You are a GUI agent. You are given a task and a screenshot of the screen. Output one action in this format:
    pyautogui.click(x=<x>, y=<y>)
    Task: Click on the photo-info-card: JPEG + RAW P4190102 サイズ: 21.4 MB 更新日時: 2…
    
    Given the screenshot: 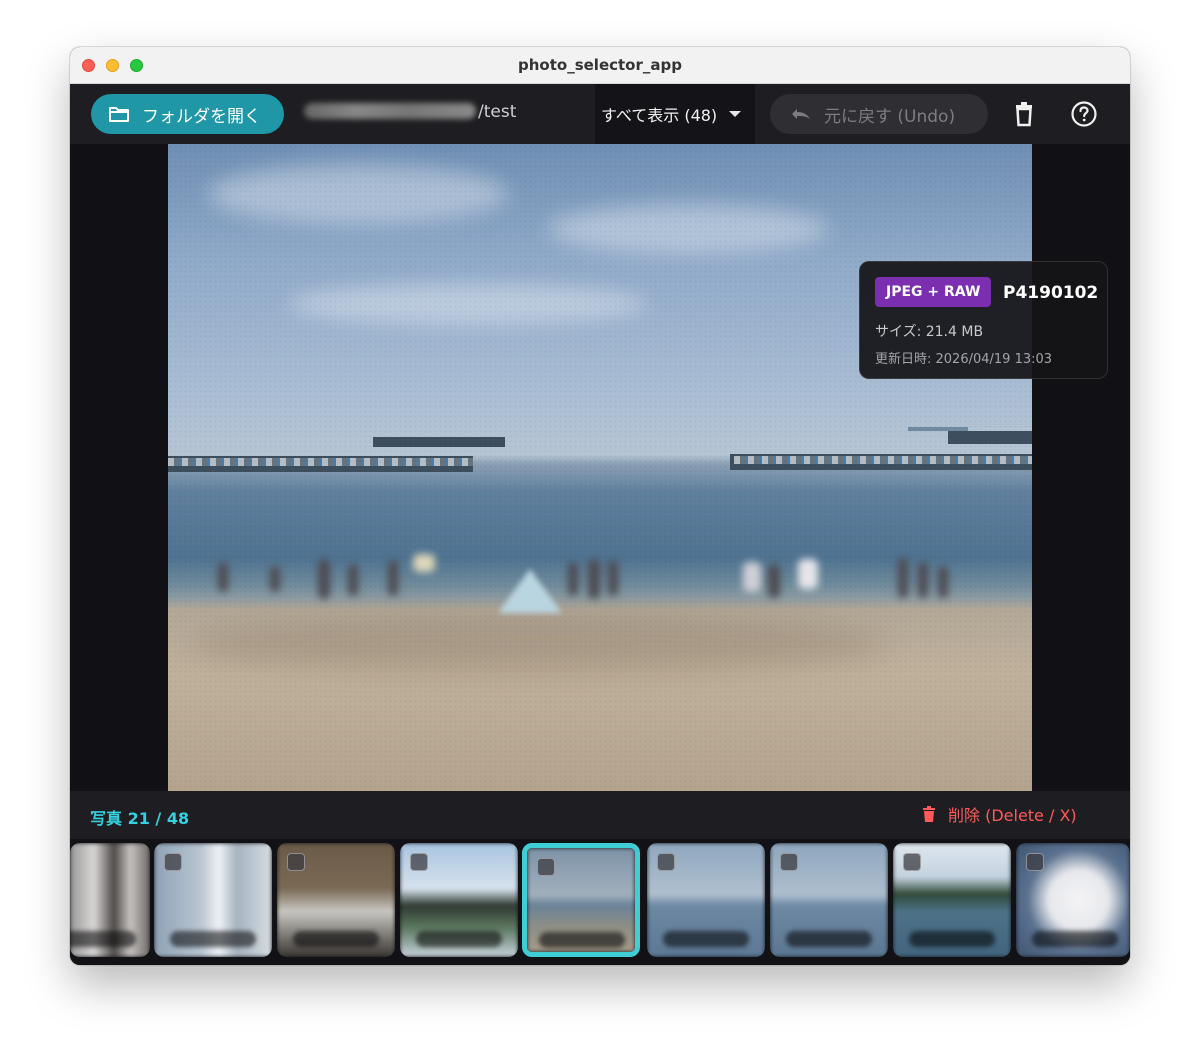 What is the action you would take?
    pyautogui.click(x=983, y=320)
    